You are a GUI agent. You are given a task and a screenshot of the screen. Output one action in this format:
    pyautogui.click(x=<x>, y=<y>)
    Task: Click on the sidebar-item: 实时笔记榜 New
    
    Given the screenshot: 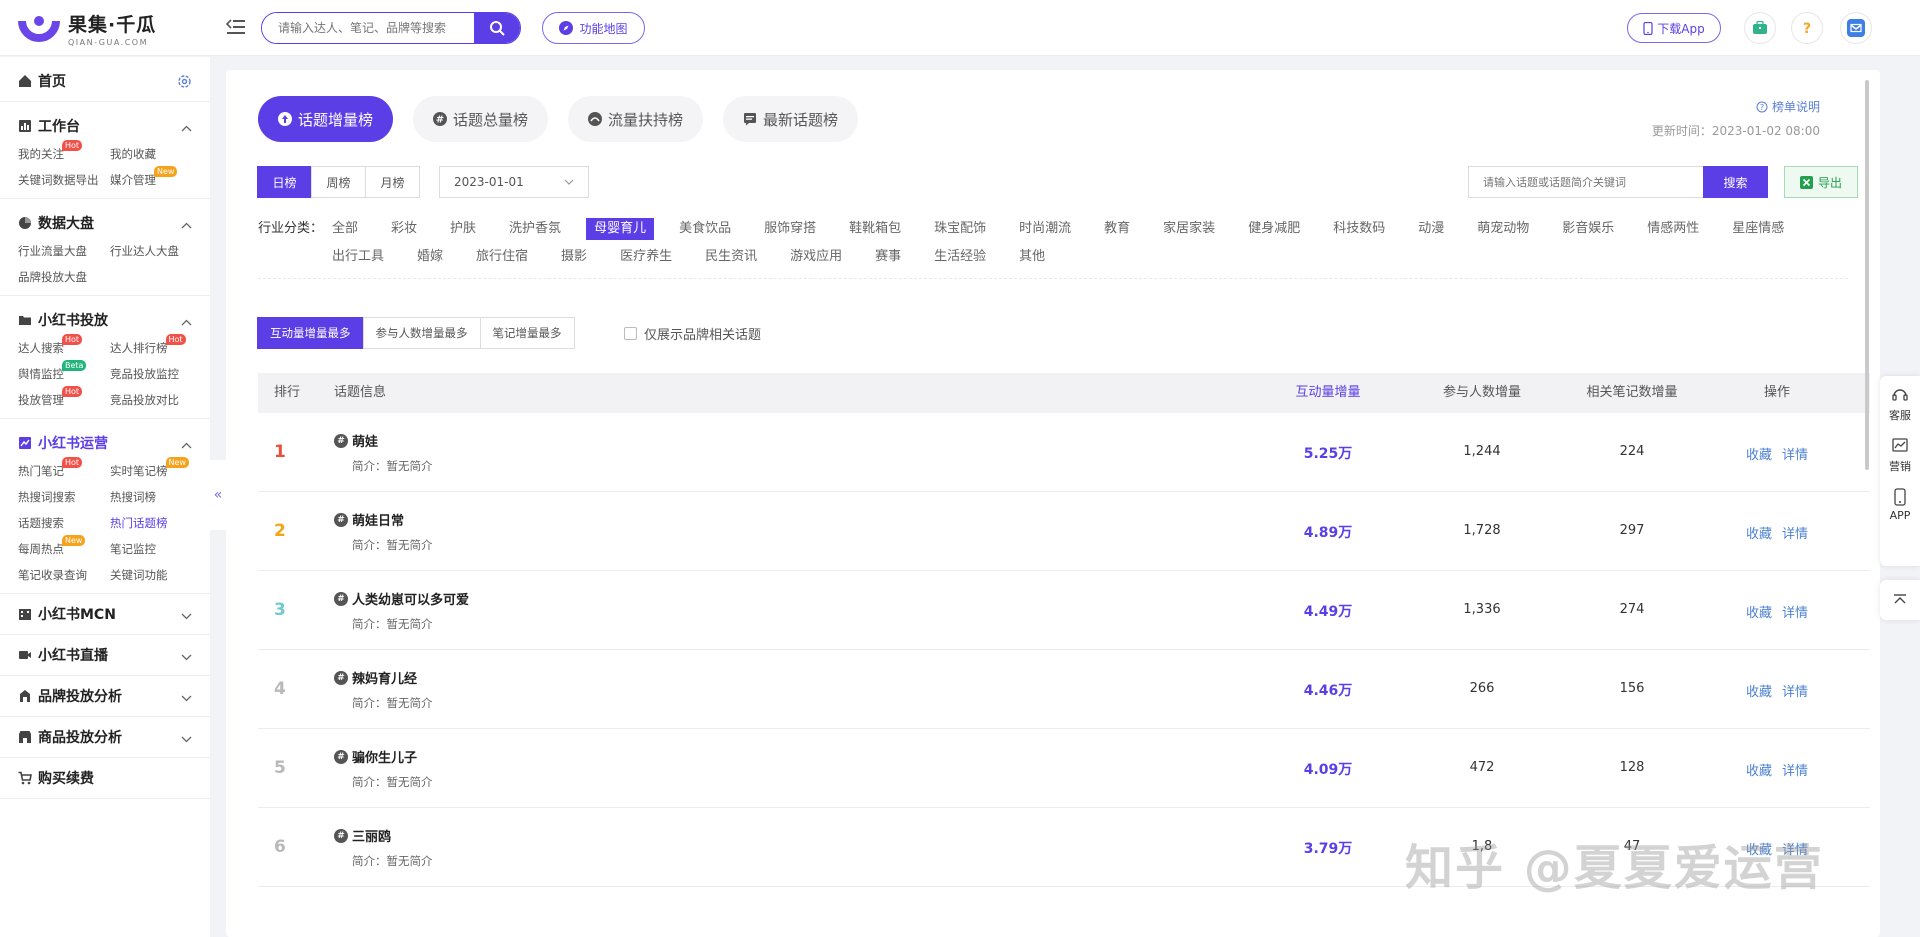 What is the action you would take?
    pyautogui.click(x=160, y=469)
    